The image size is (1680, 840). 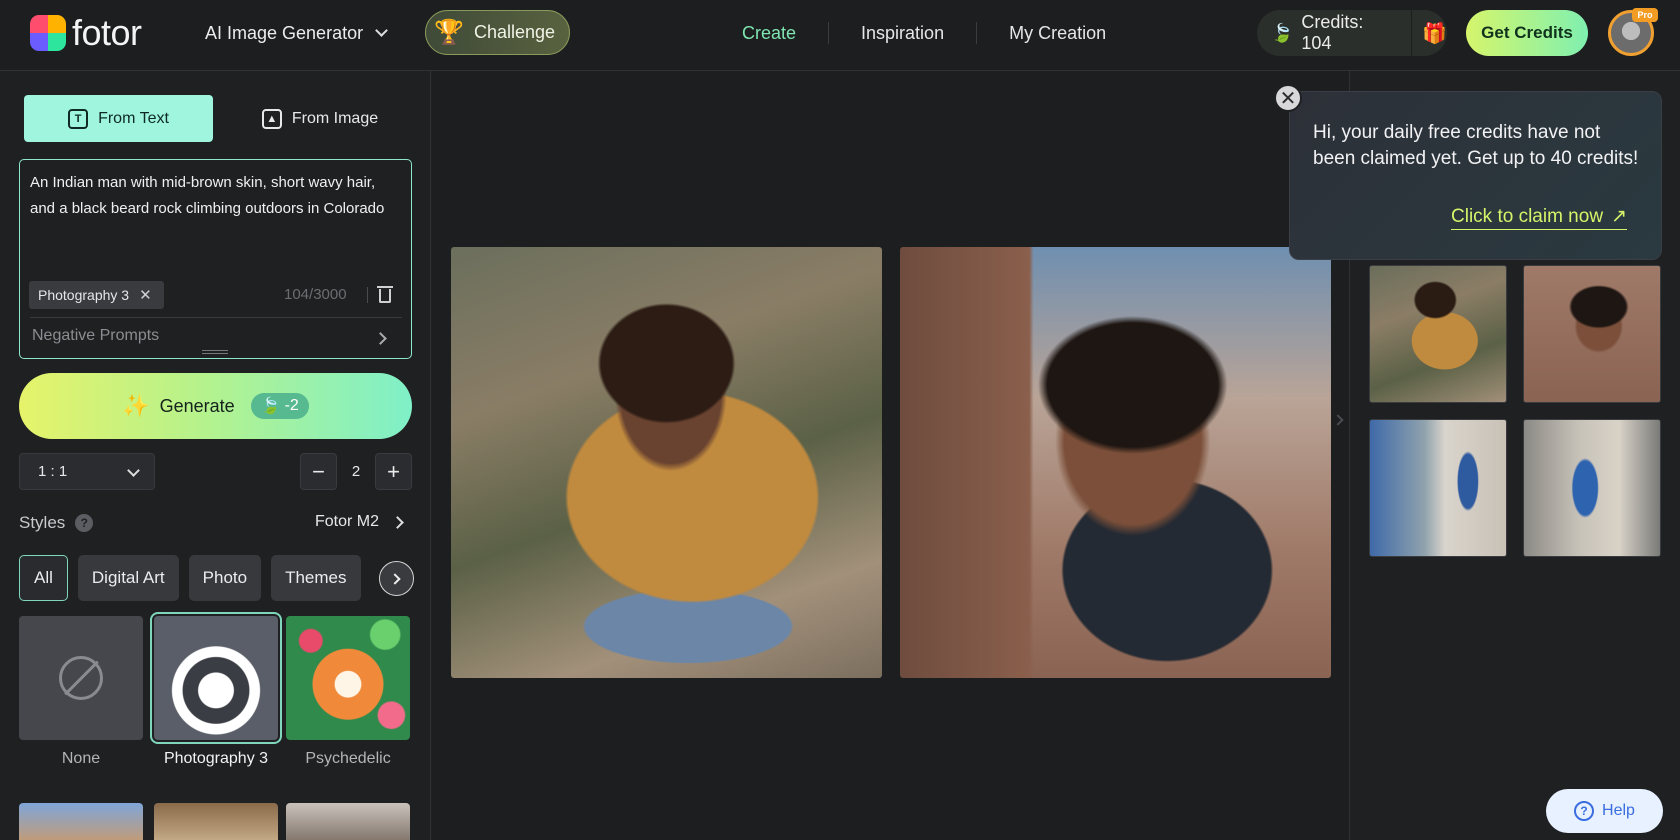 I want to click on negative-prompts-toggle: Negative Prompts, so click(x=95, y=336).